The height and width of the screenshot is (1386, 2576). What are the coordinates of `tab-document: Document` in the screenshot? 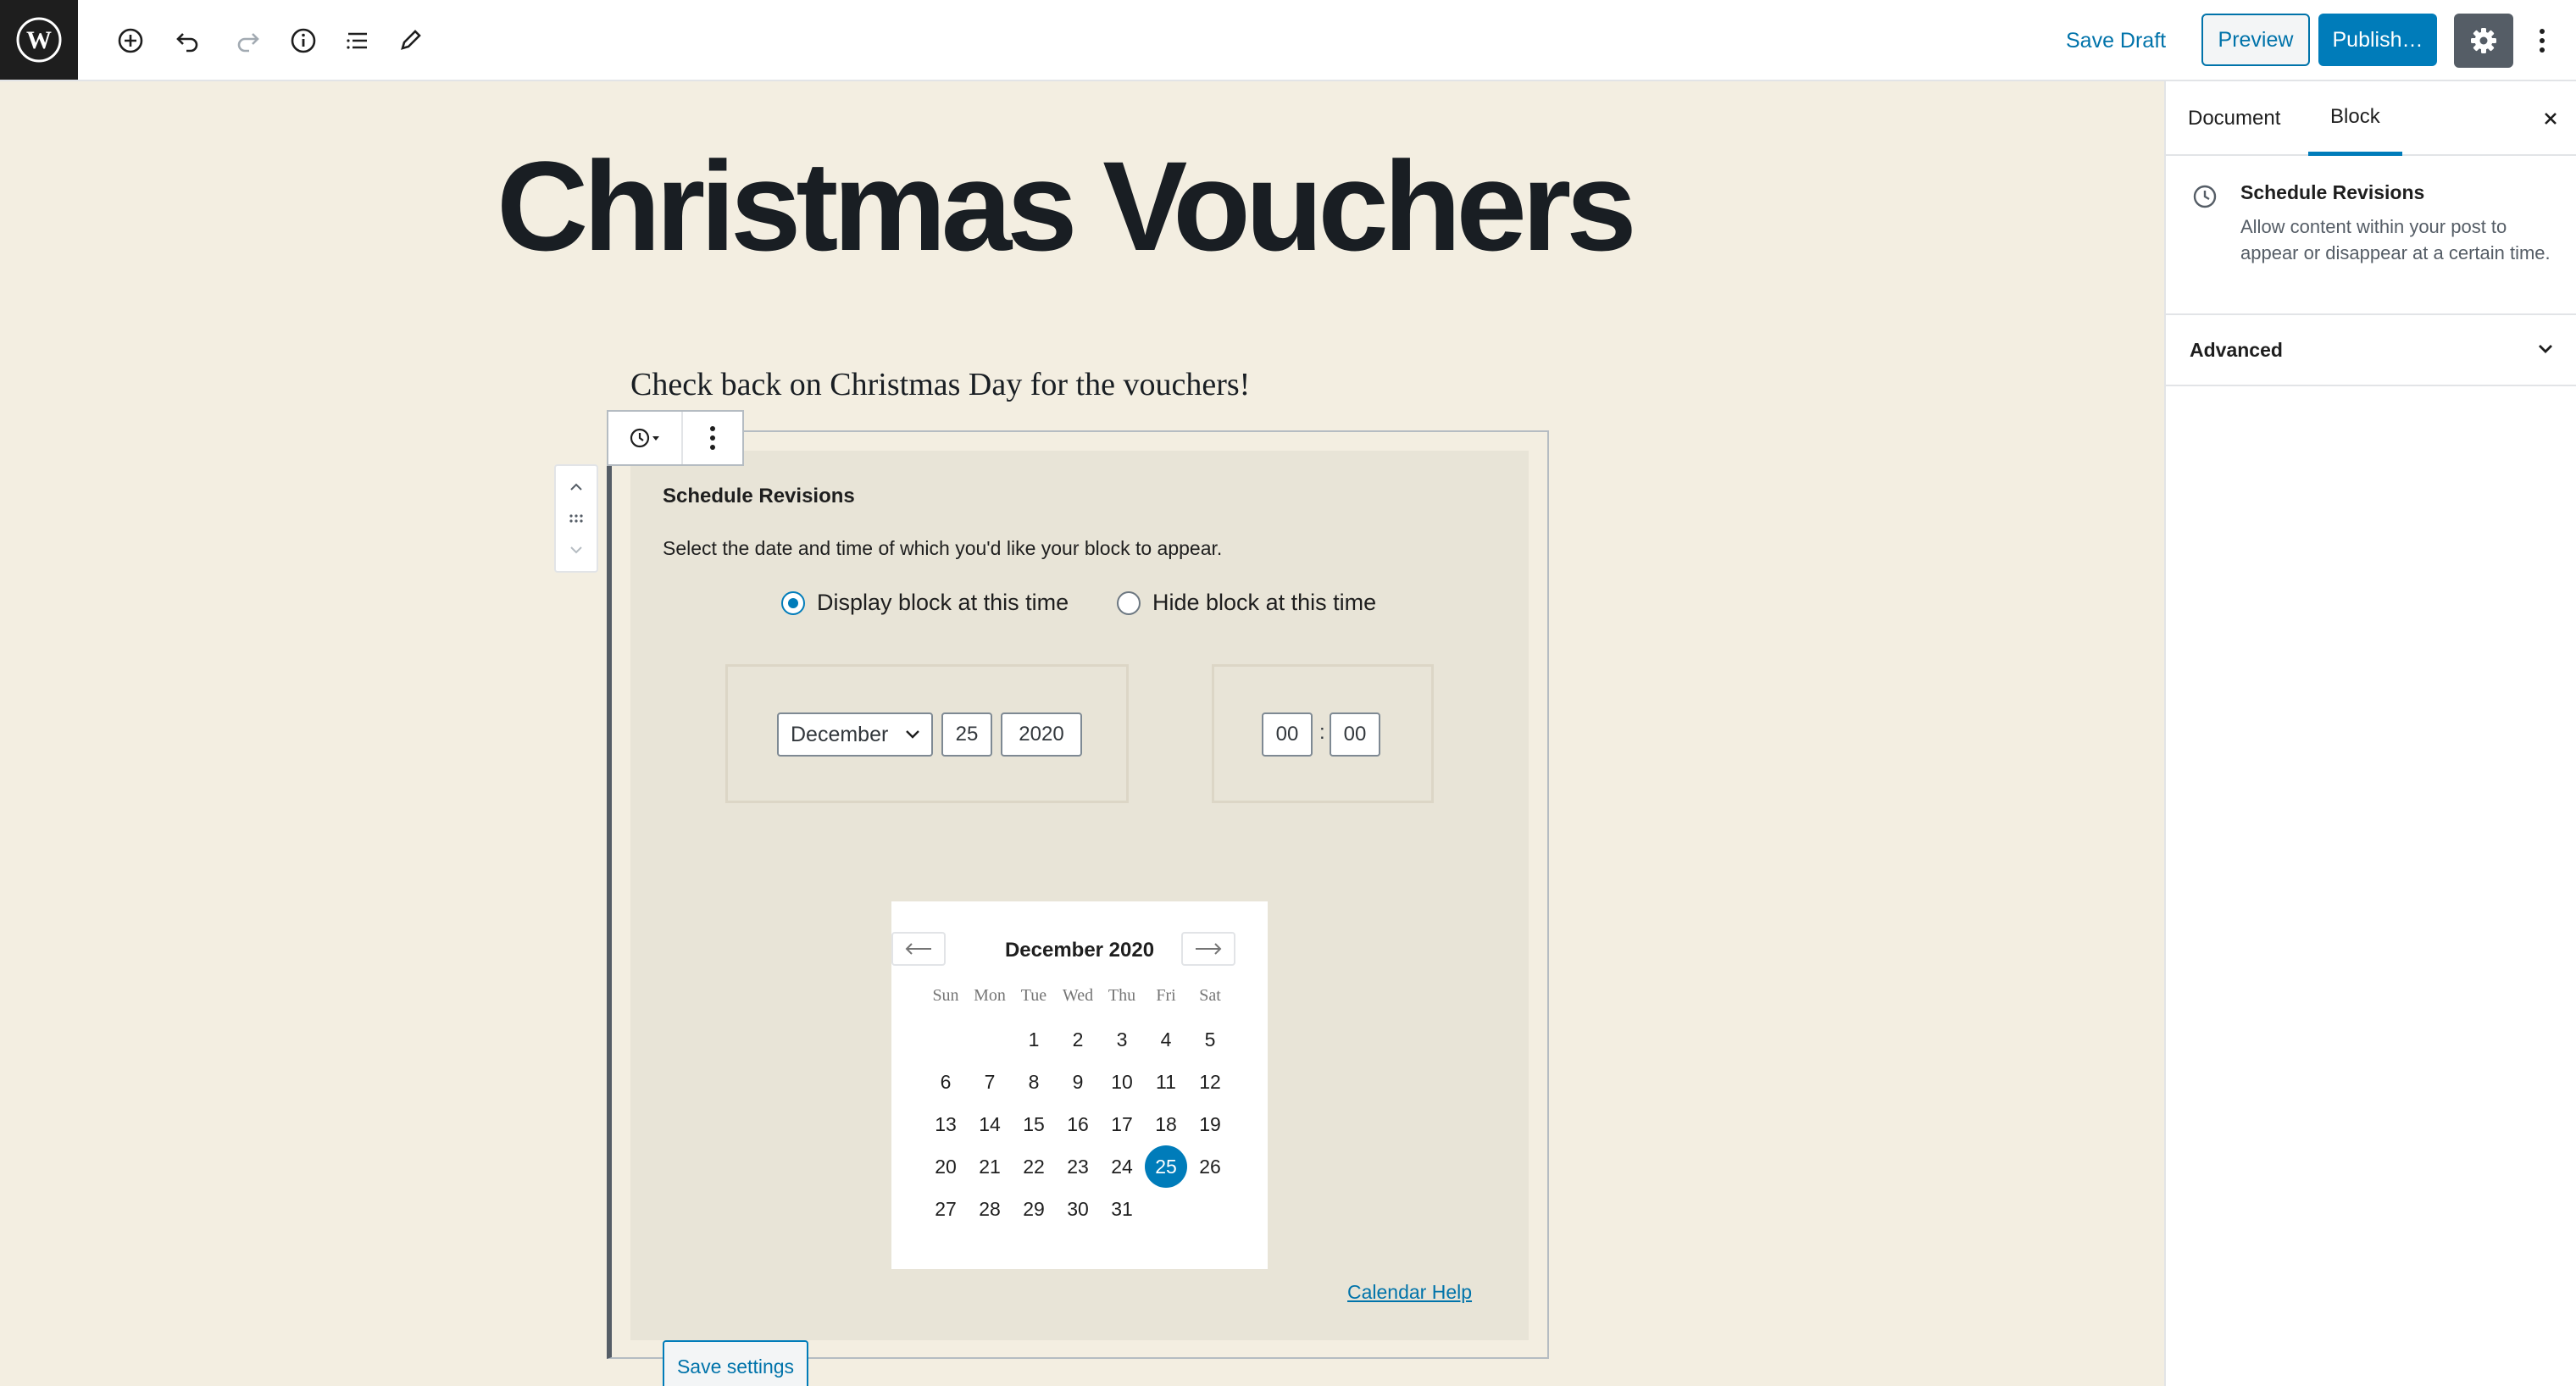 It's located at (2234, 118).